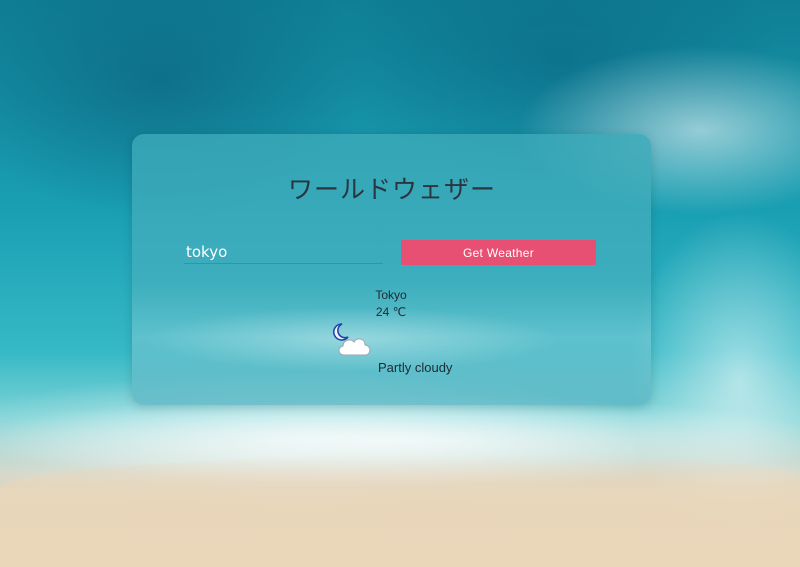 The width and height of the screenshot is (800, 567). I want to click on partly-cloudy-night-icon, so click(352, 339).